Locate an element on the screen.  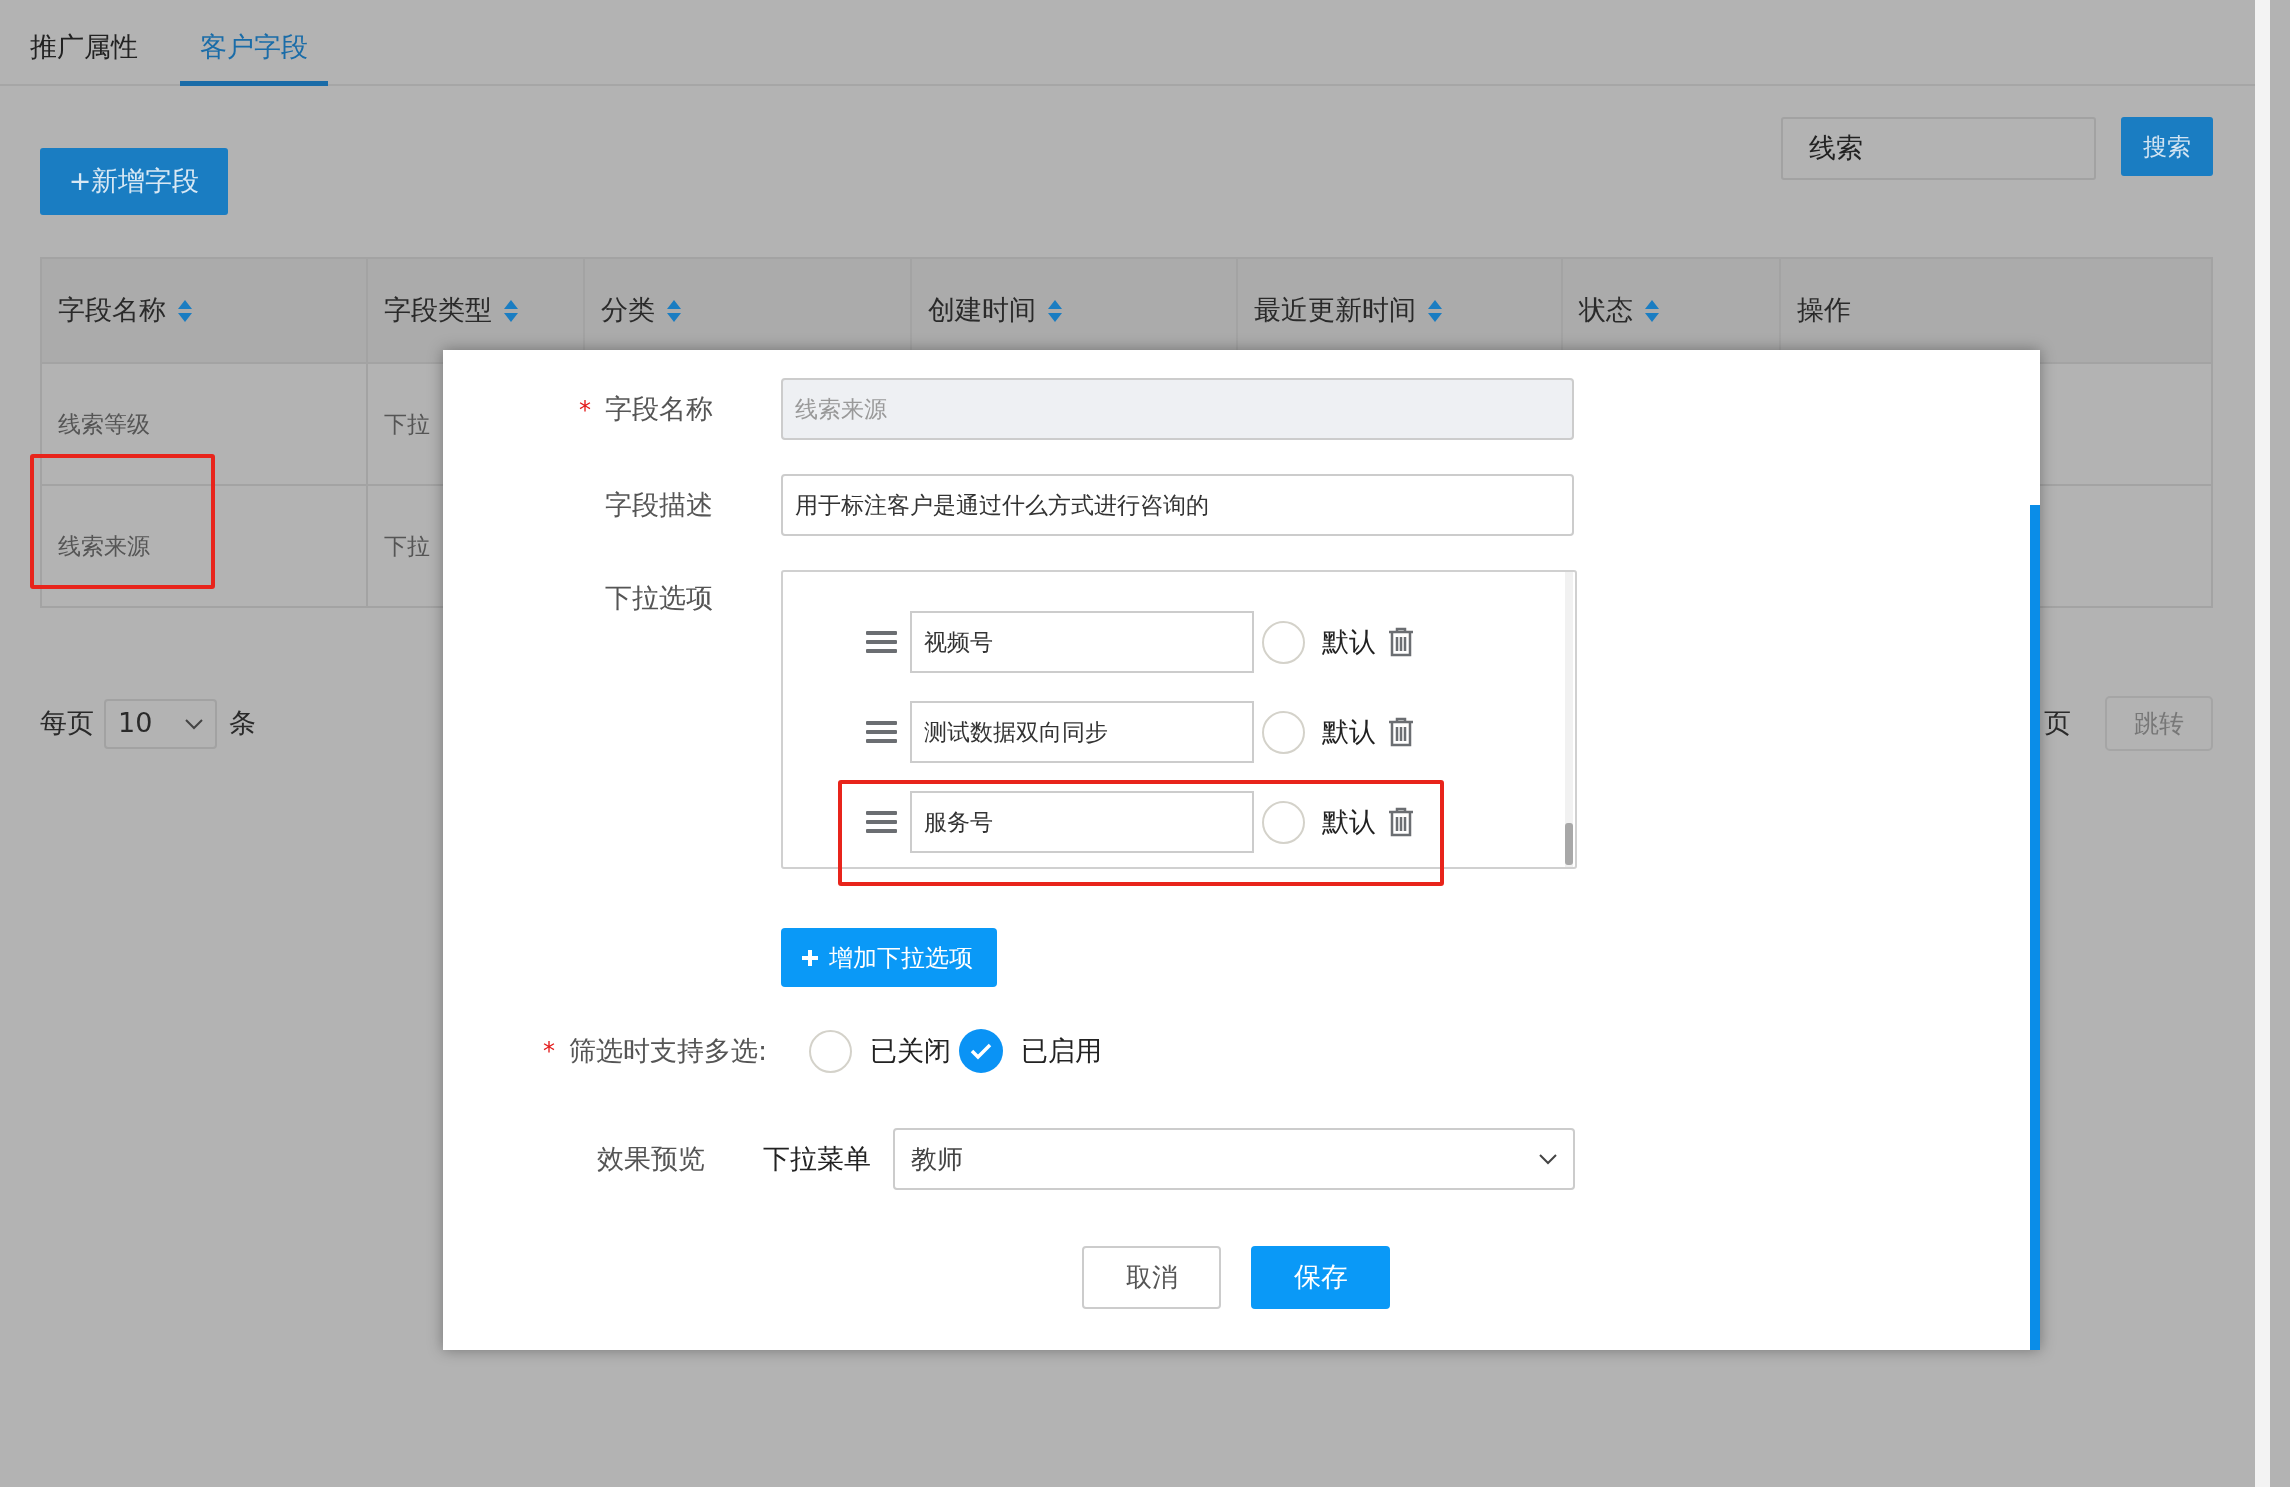
radio-button is located at coordinates (831, 1051).